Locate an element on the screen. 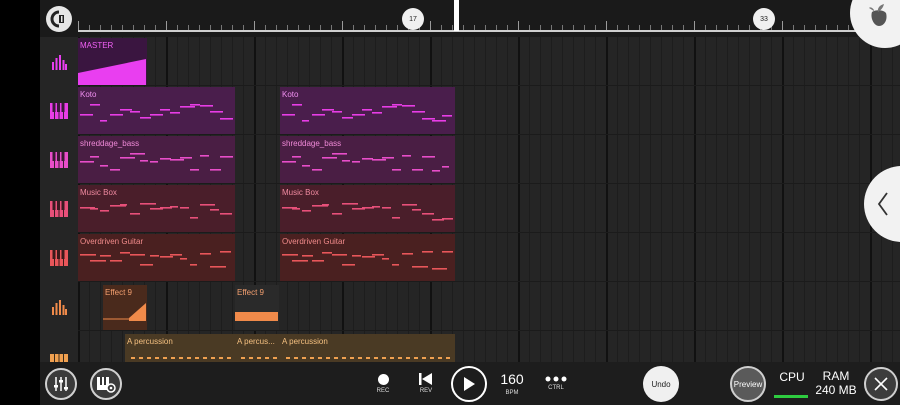 This screenshot has height=405, width=900. clip-shreddage-bass-2: shreddage_bass is located at coordinates (367, 159).